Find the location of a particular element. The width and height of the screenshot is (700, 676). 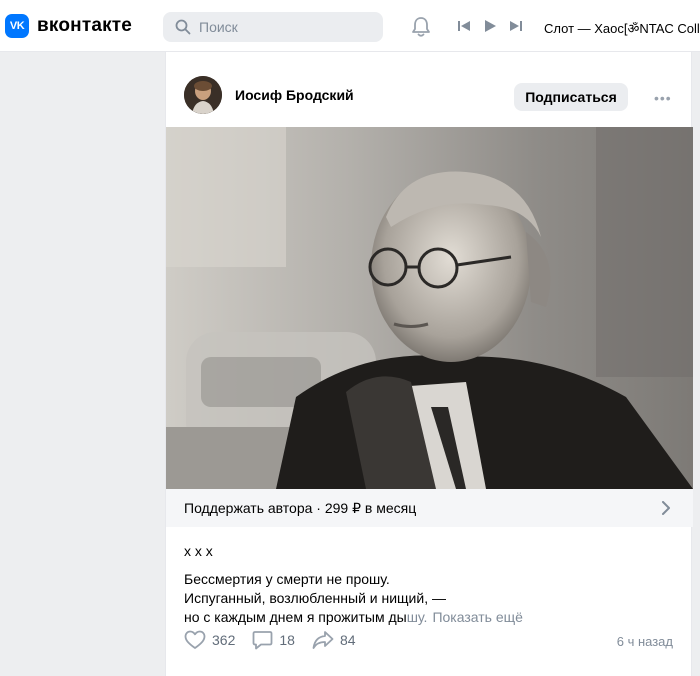

comment-icon is located at coordinates (262, 640).